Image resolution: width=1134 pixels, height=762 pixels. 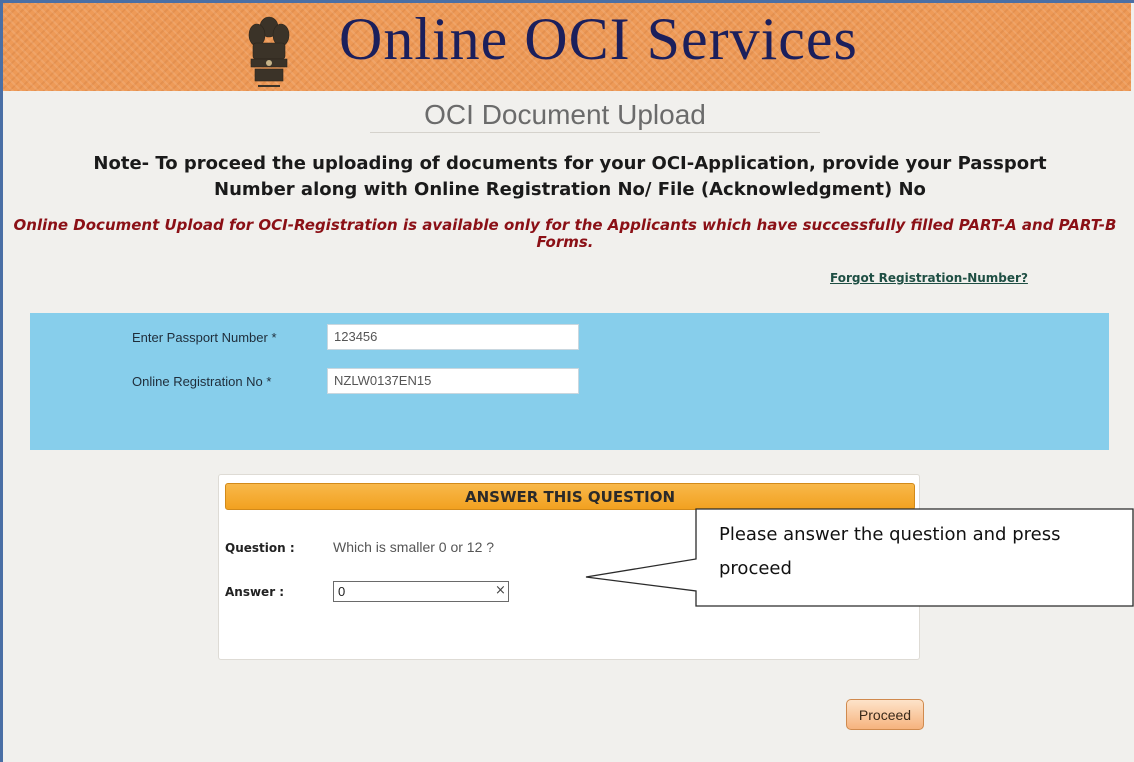 I want to click on site-title: Online OCI Services, so click(x=598, y=39).